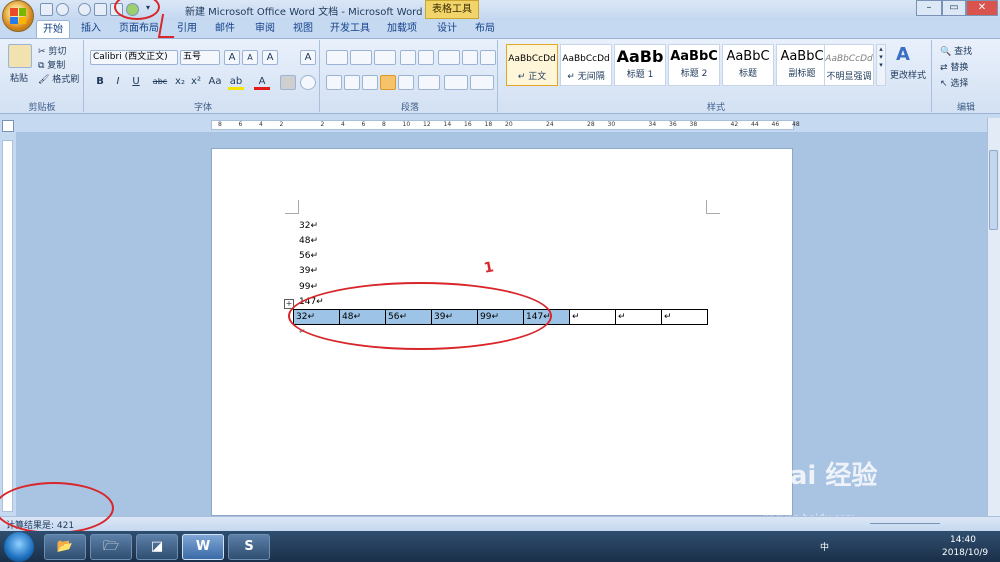 The image size is (1000, 562). I want to click on enclose-char-button, so click(308, 82).